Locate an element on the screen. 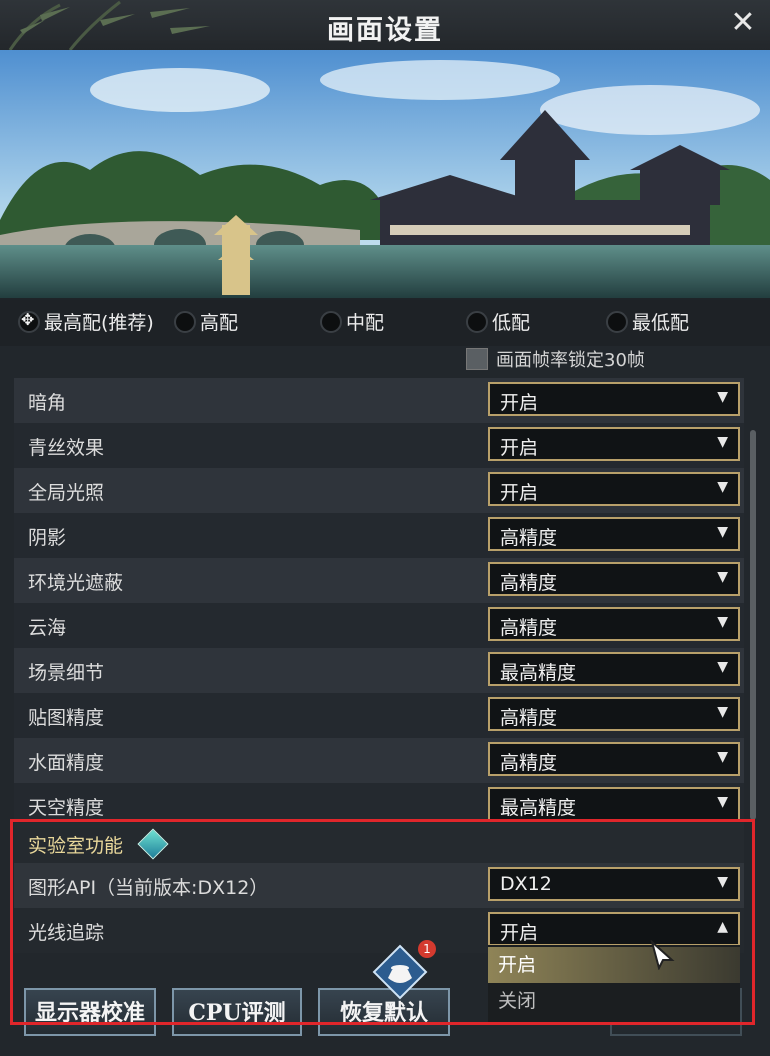  setting-label: 环境光遮蔽 is located at coordinates (76, 583).